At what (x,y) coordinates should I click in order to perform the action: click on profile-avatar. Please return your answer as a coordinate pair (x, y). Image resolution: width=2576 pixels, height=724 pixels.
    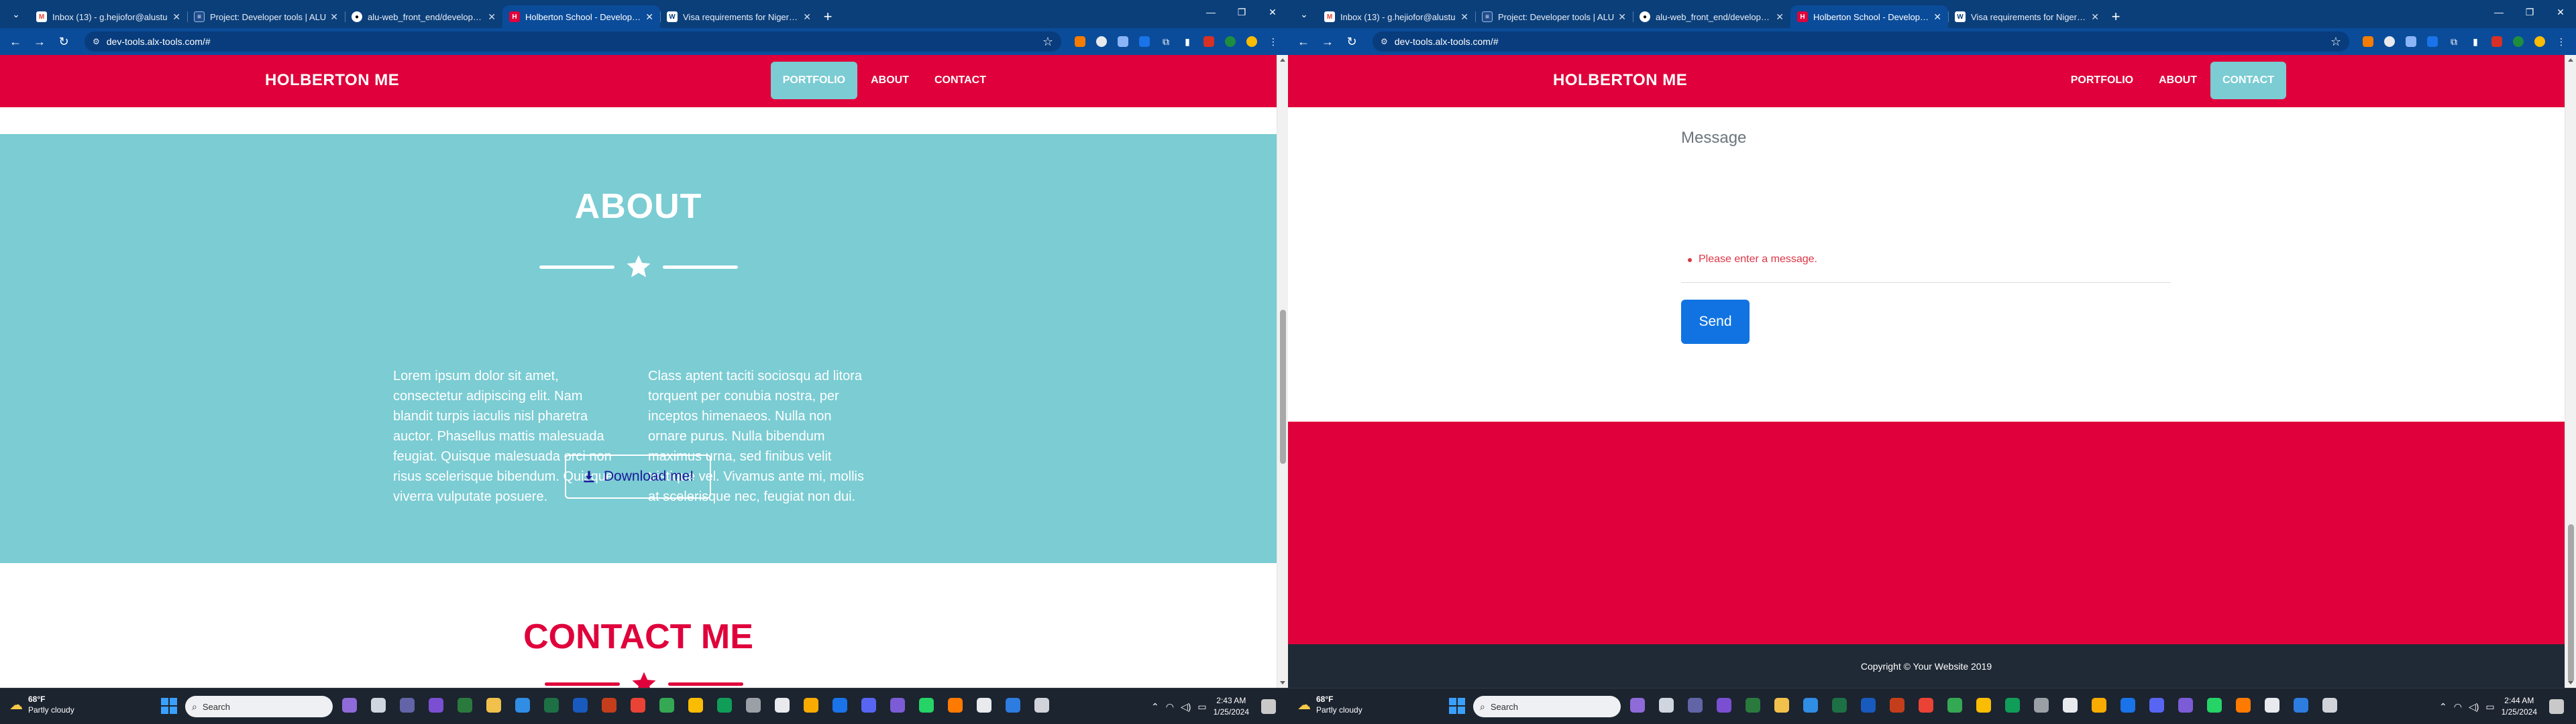
    Looking at the image, I should click on (2539, 41).